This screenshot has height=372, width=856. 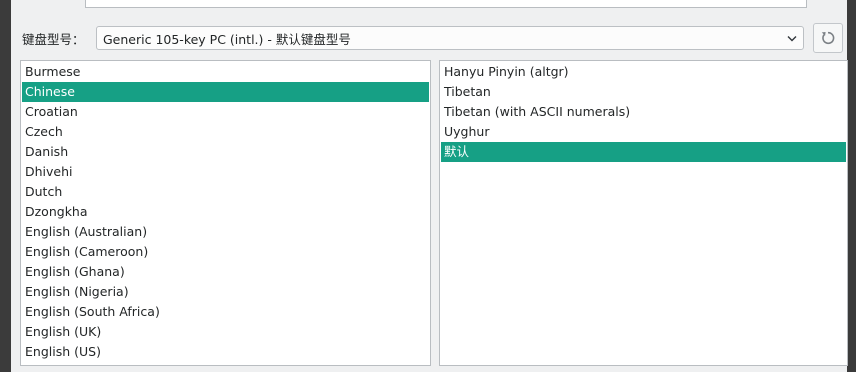 I want to click on layout-list-item: English (South Africa), so click(x=225, y=312).